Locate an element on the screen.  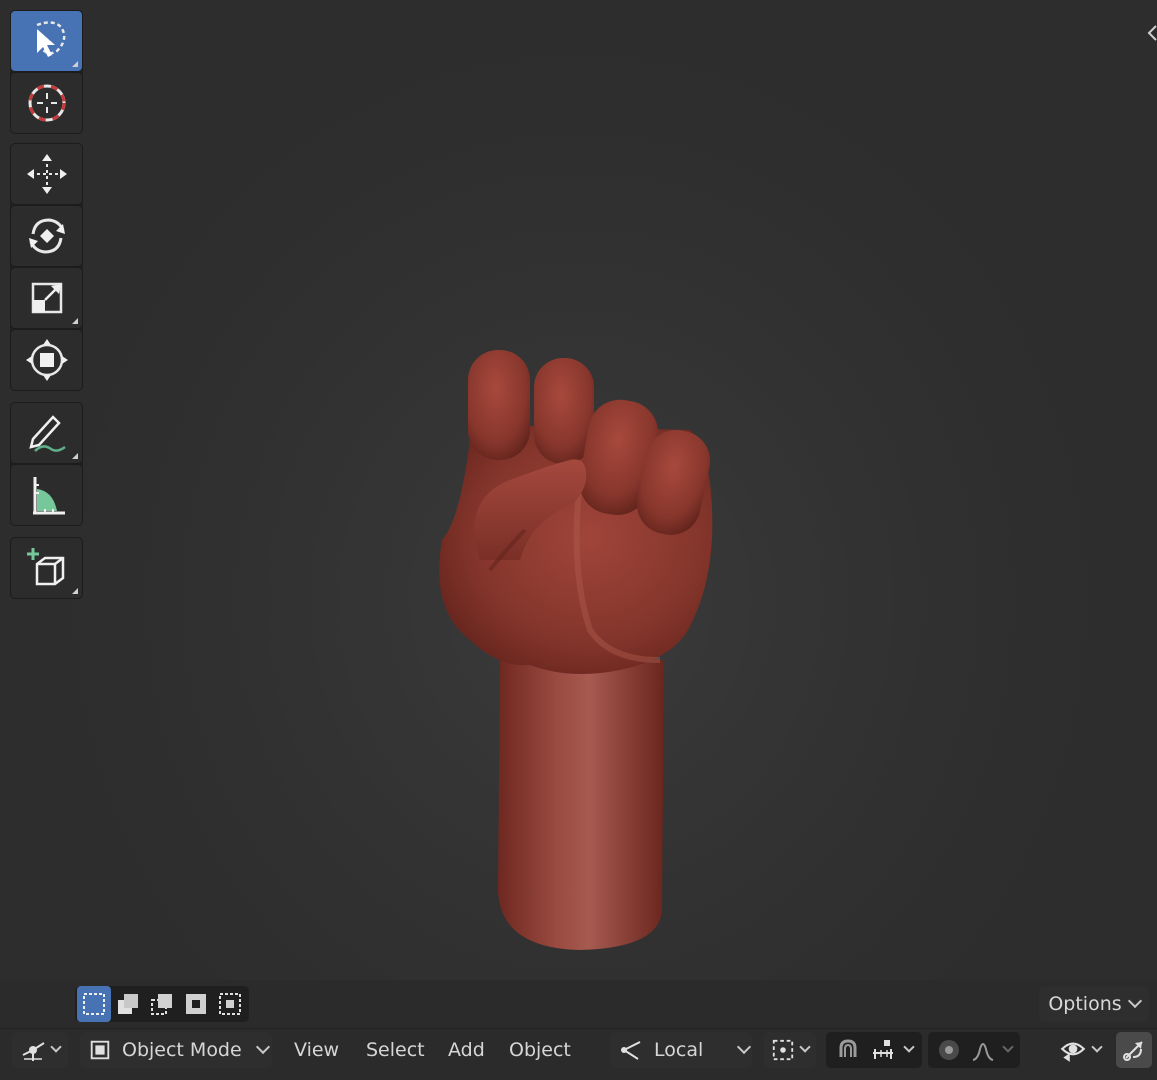
transform-orientation-label: Local is located at coordinates (679, 1050).